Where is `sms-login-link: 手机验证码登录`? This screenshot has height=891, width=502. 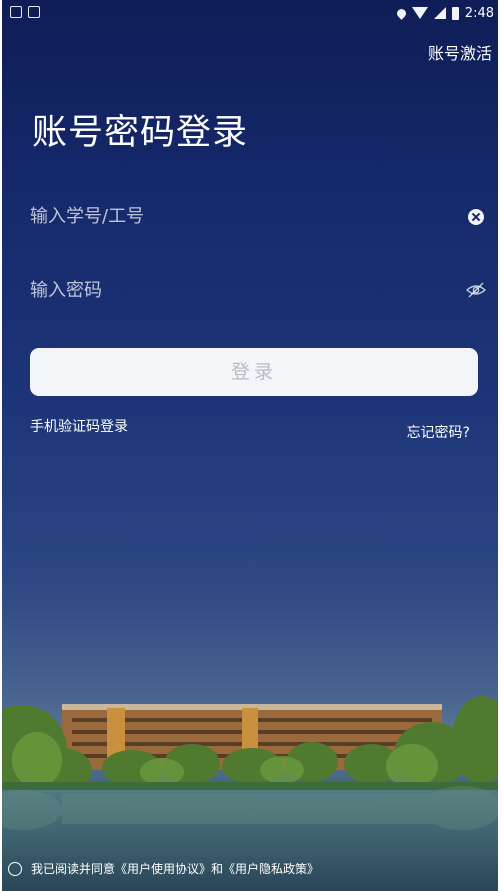
sms-login-link: 手机验证码登录 is located at coordinates (79, 426).